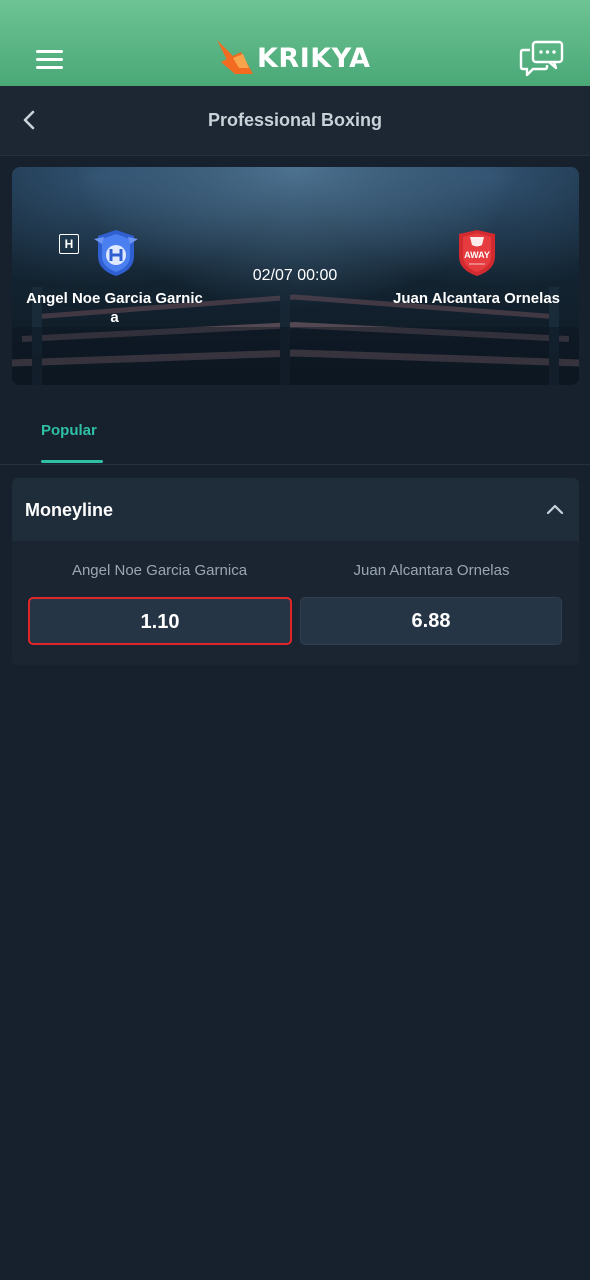 The width and height of the screenshot is (590, 1280). Describe the element at coordinates (69, 430) in the screenshot. I see `tab-popular: Popular` at that location.